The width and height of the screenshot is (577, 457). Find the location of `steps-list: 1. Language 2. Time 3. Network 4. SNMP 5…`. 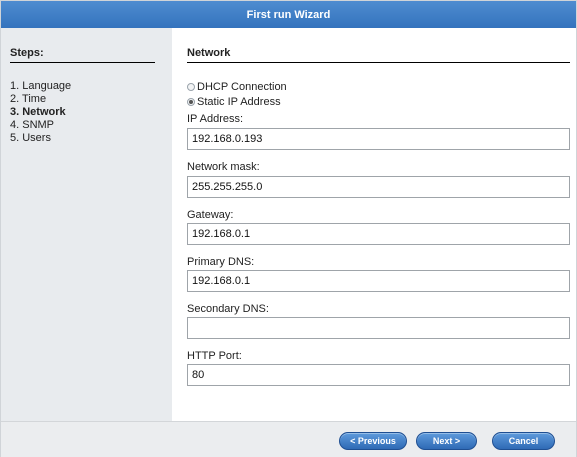

steps-list: 1. Language 2. Time 3. Network 4. SNMP 5… is located at coordinates (40, 112).